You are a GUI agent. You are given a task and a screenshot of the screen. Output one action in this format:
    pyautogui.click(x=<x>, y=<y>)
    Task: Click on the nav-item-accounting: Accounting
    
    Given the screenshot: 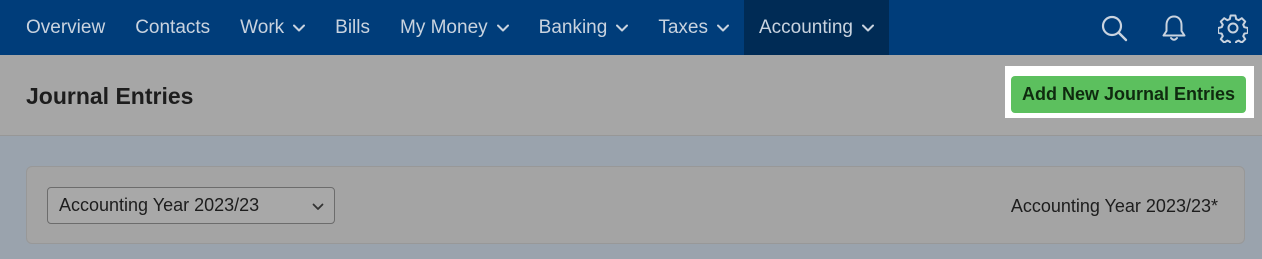 What is the action you would take?
    pyautogui.click(x=816, y=27)
    